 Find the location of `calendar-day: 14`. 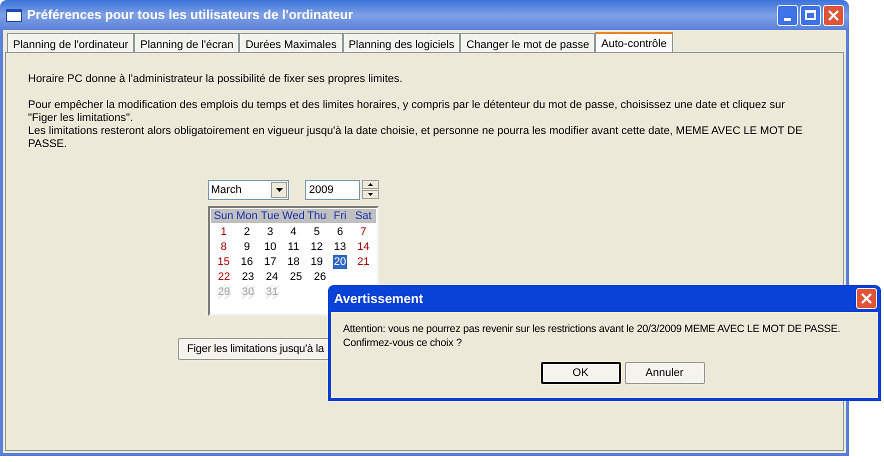

calendar-day: 14 is located at coordinates (363, 247).